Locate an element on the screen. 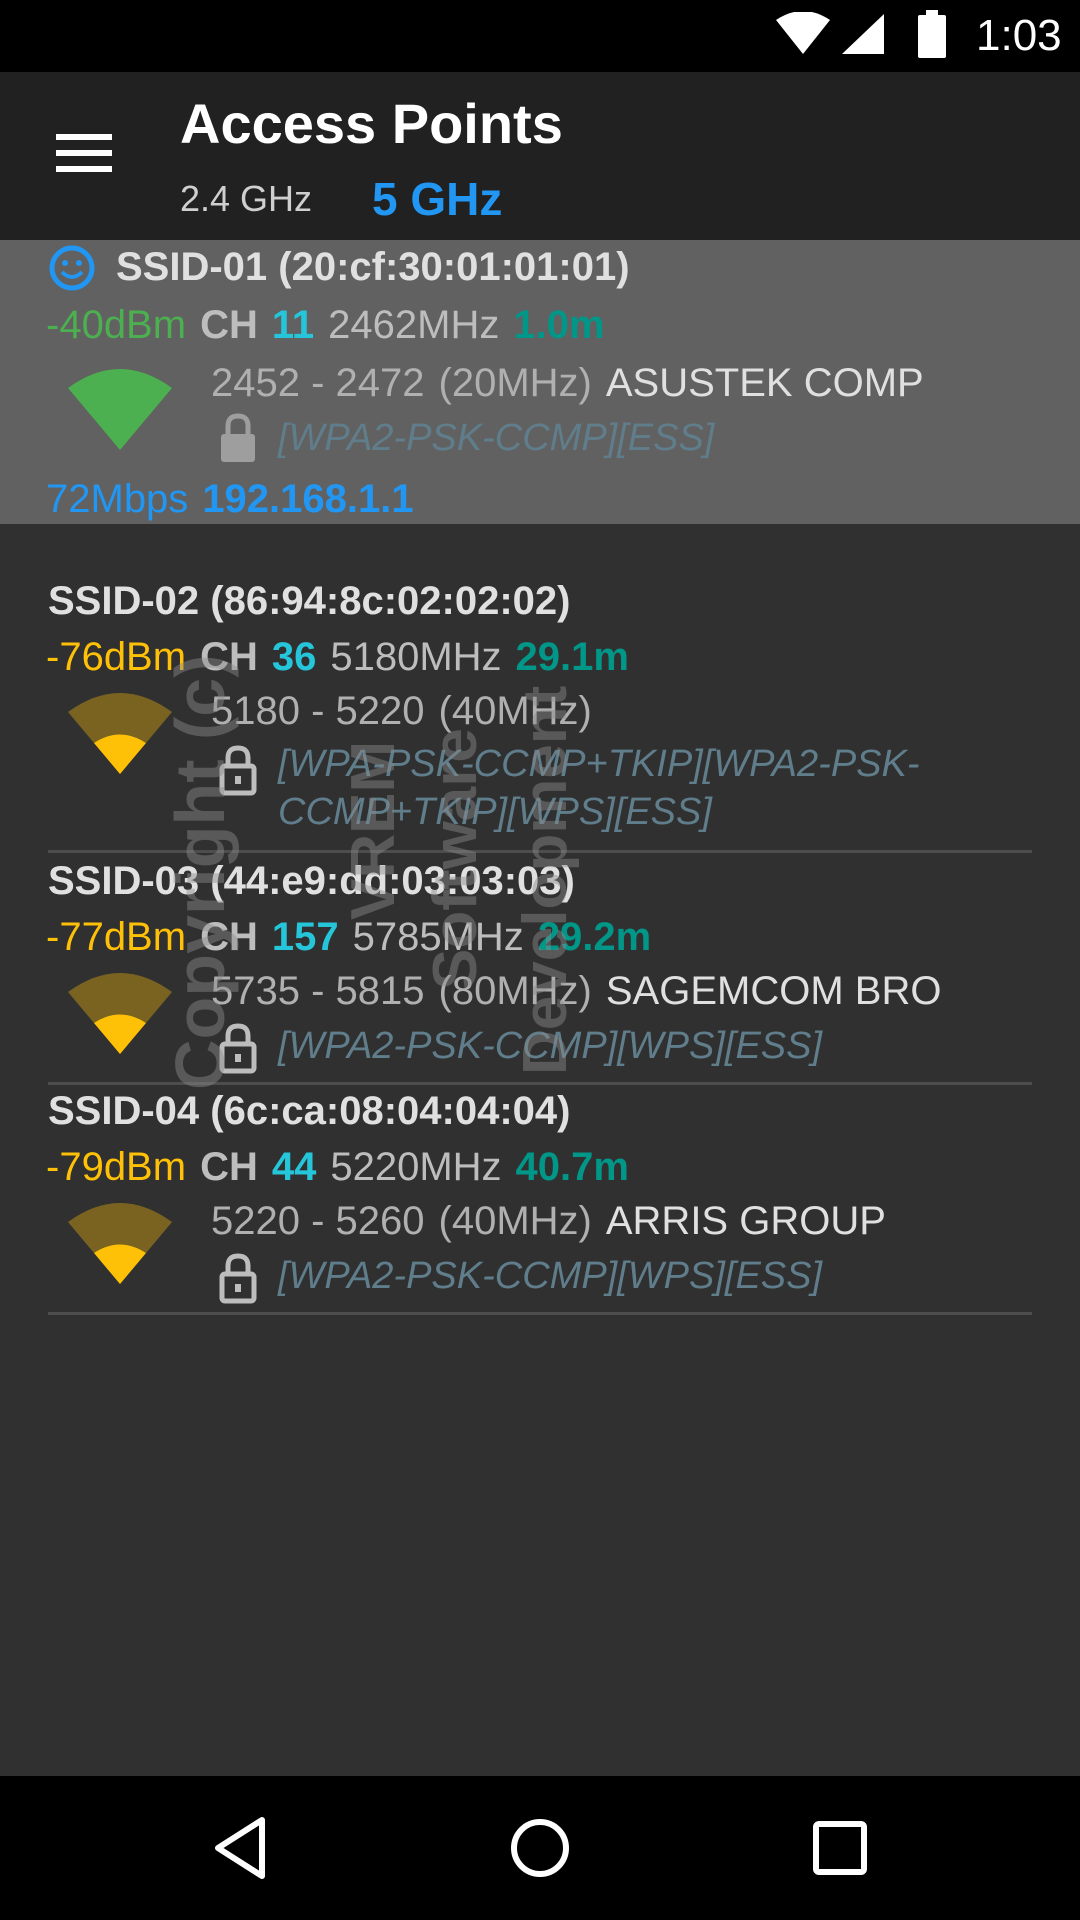 The image size is (1080, 1920). signal-row: -77dBm CH 157 5785MHz 29.2m is located at coordinates (348, 937).